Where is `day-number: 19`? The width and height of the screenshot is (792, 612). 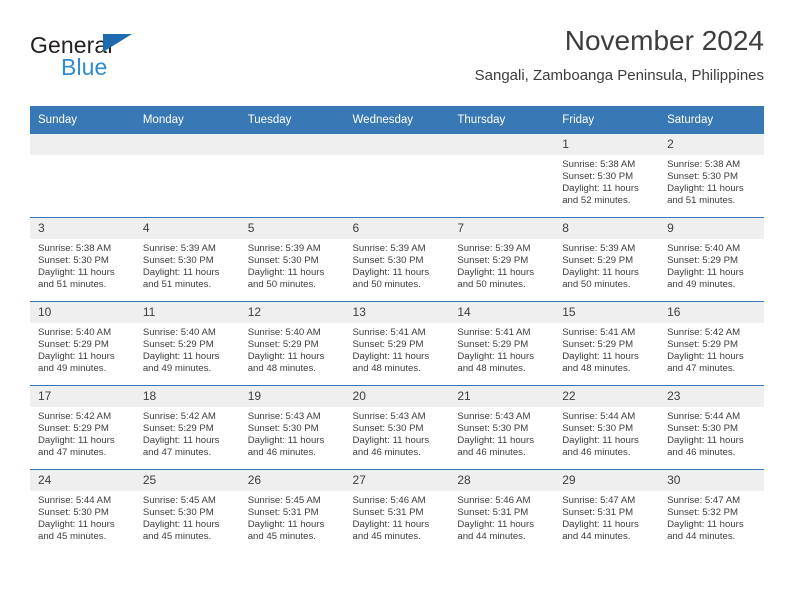 day-number: 19 is located at coordinates (292, 396).